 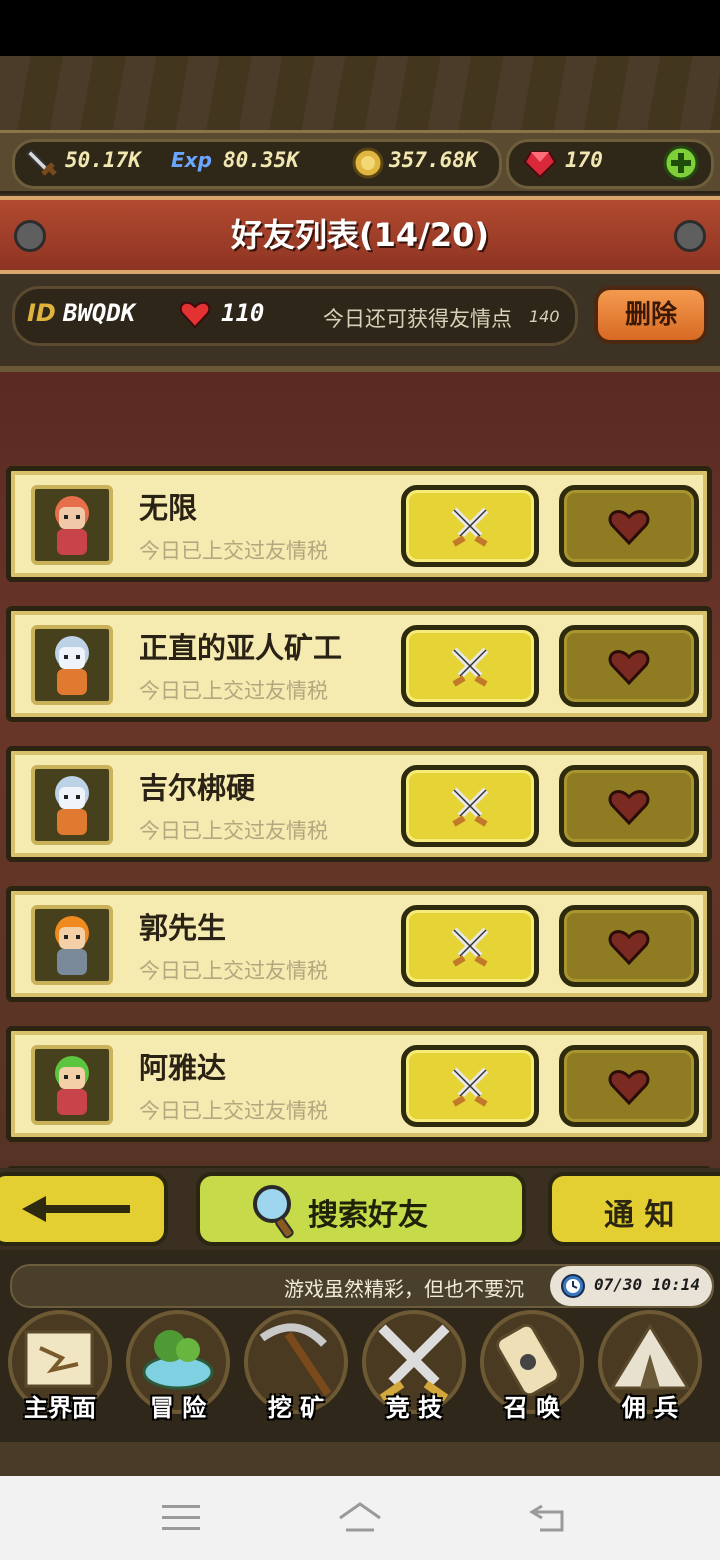 I want to click on menu-adventure-label: 冒 险, so click(x=178, y=1408).